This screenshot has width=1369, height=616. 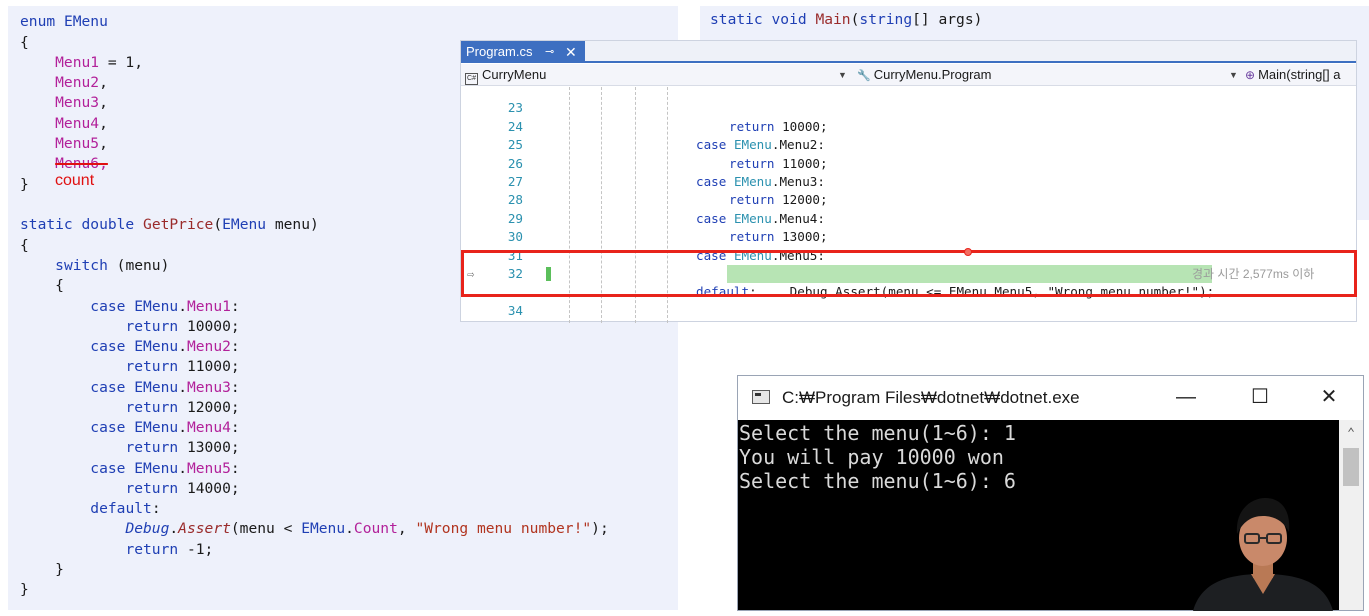 I want to click on method-icon: ⊕, so click(x=1250, y=75).